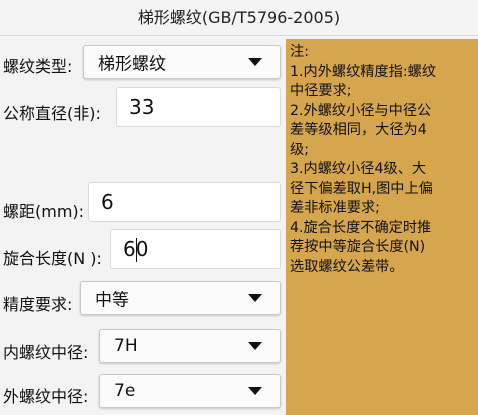 The width and height of the screenshot is (478, 415). Describe the element at coordinates (299, 149) in the screenshot. I see `notes-line: 级;` at that location.